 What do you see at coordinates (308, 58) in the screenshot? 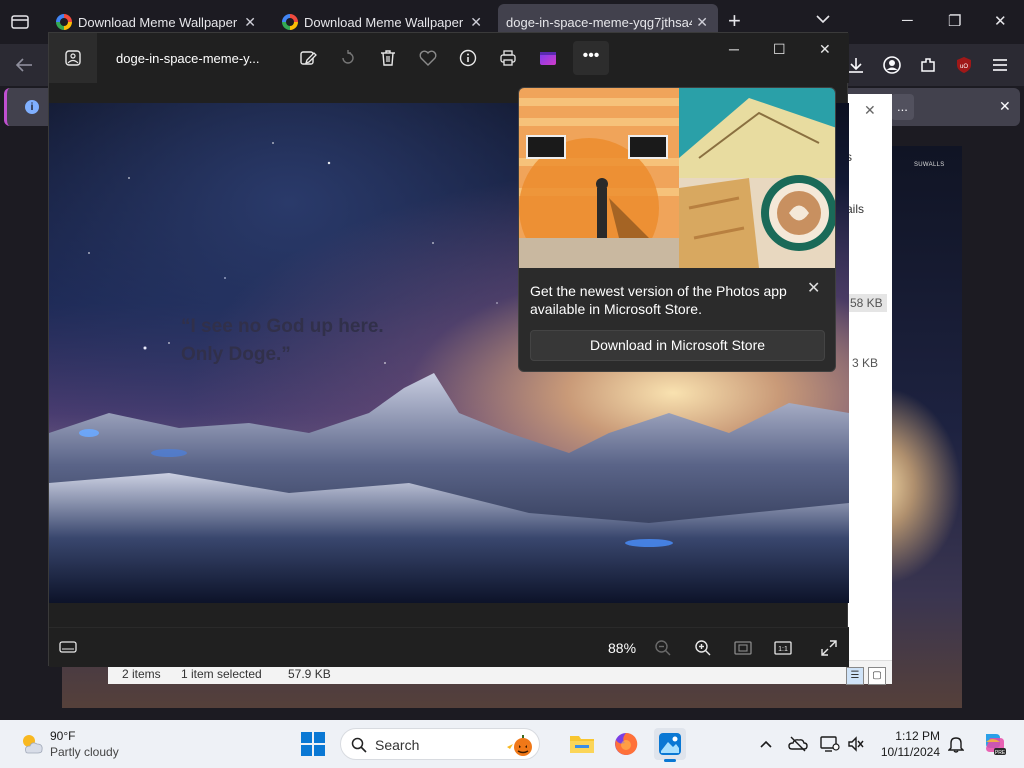
I see `edit-icon` at bounding box center [308, 58].